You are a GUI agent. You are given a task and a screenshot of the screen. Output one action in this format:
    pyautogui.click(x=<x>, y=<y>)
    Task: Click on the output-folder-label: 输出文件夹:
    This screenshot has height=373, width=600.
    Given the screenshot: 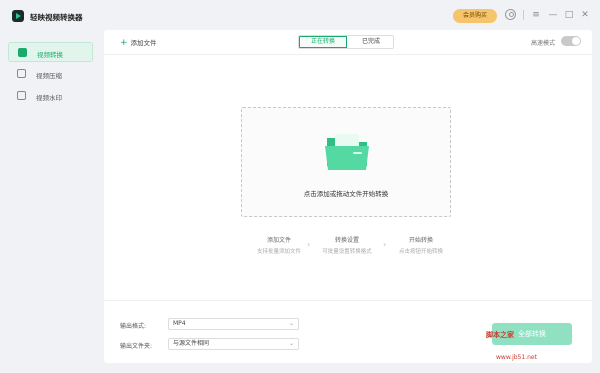 What is the action you would take?
    pyautogui.click(x=136, y=346)
    